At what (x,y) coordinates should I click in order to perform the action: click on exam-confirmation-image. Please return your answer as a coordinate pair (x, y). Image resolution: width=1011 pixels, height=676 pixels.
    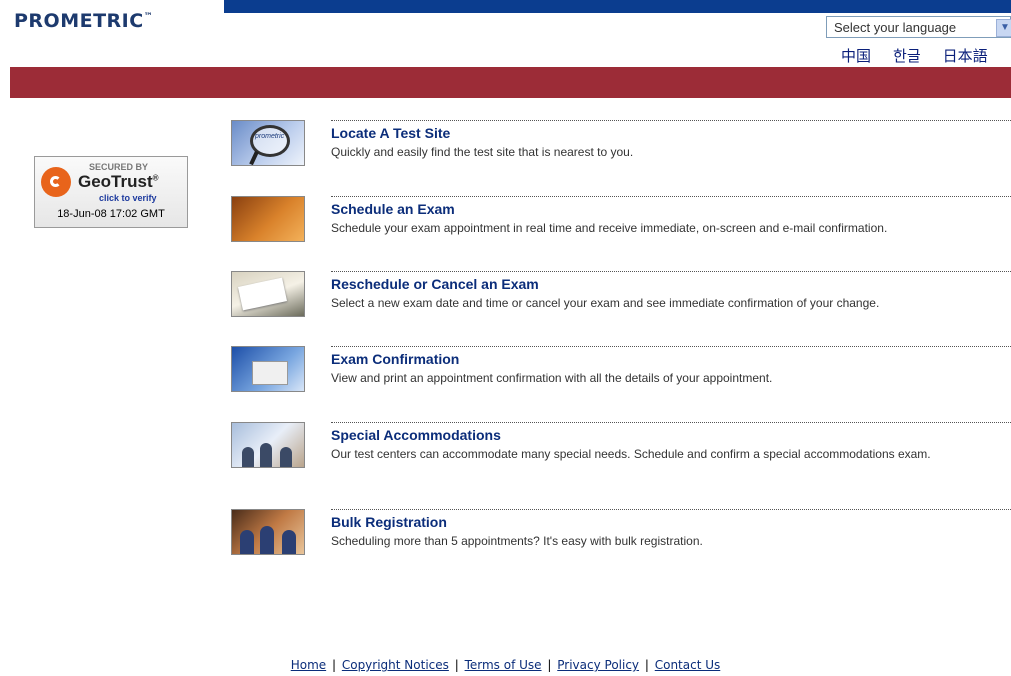
    Looking at the image, I should click on (268, 369).